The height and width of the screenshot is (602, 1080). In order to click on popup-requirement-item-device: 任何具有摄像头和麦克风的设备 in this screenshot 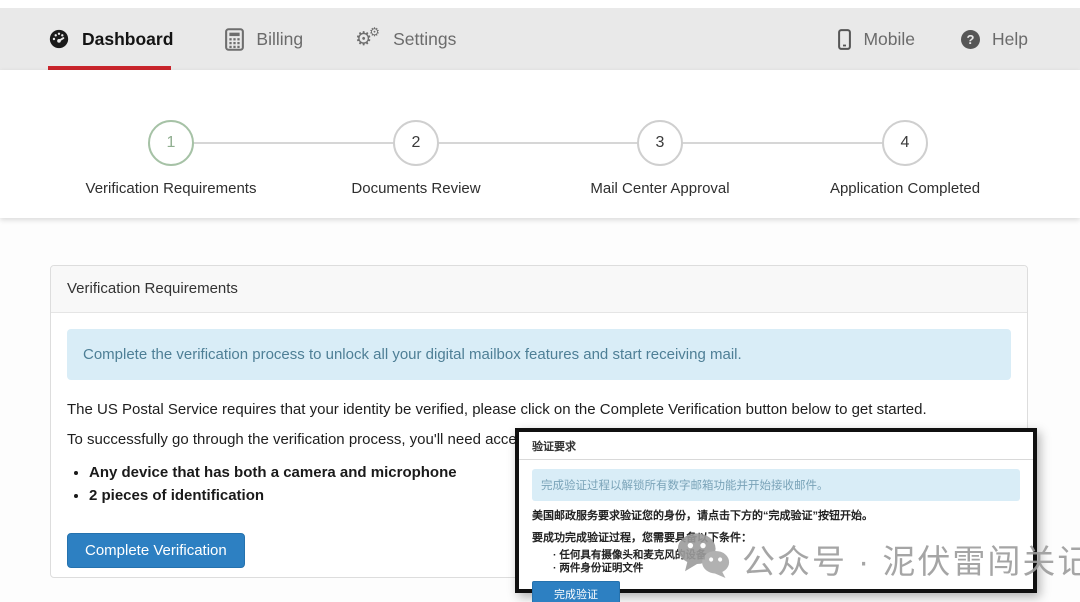, I will do `click(786, 555)`.